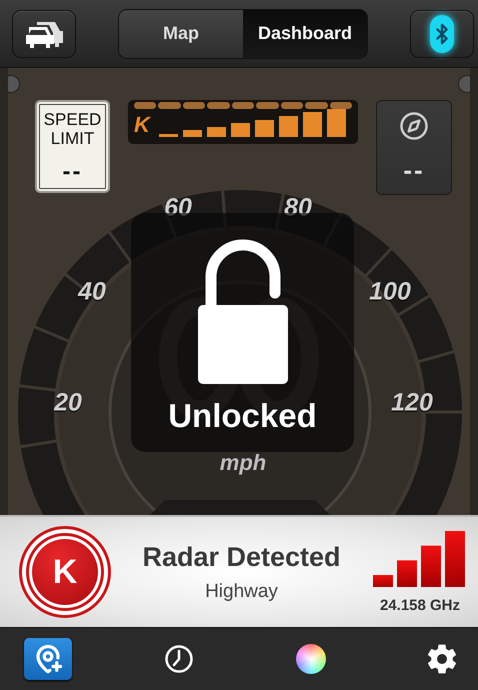  I want to click on view-tab: Map, so click(181, 34).